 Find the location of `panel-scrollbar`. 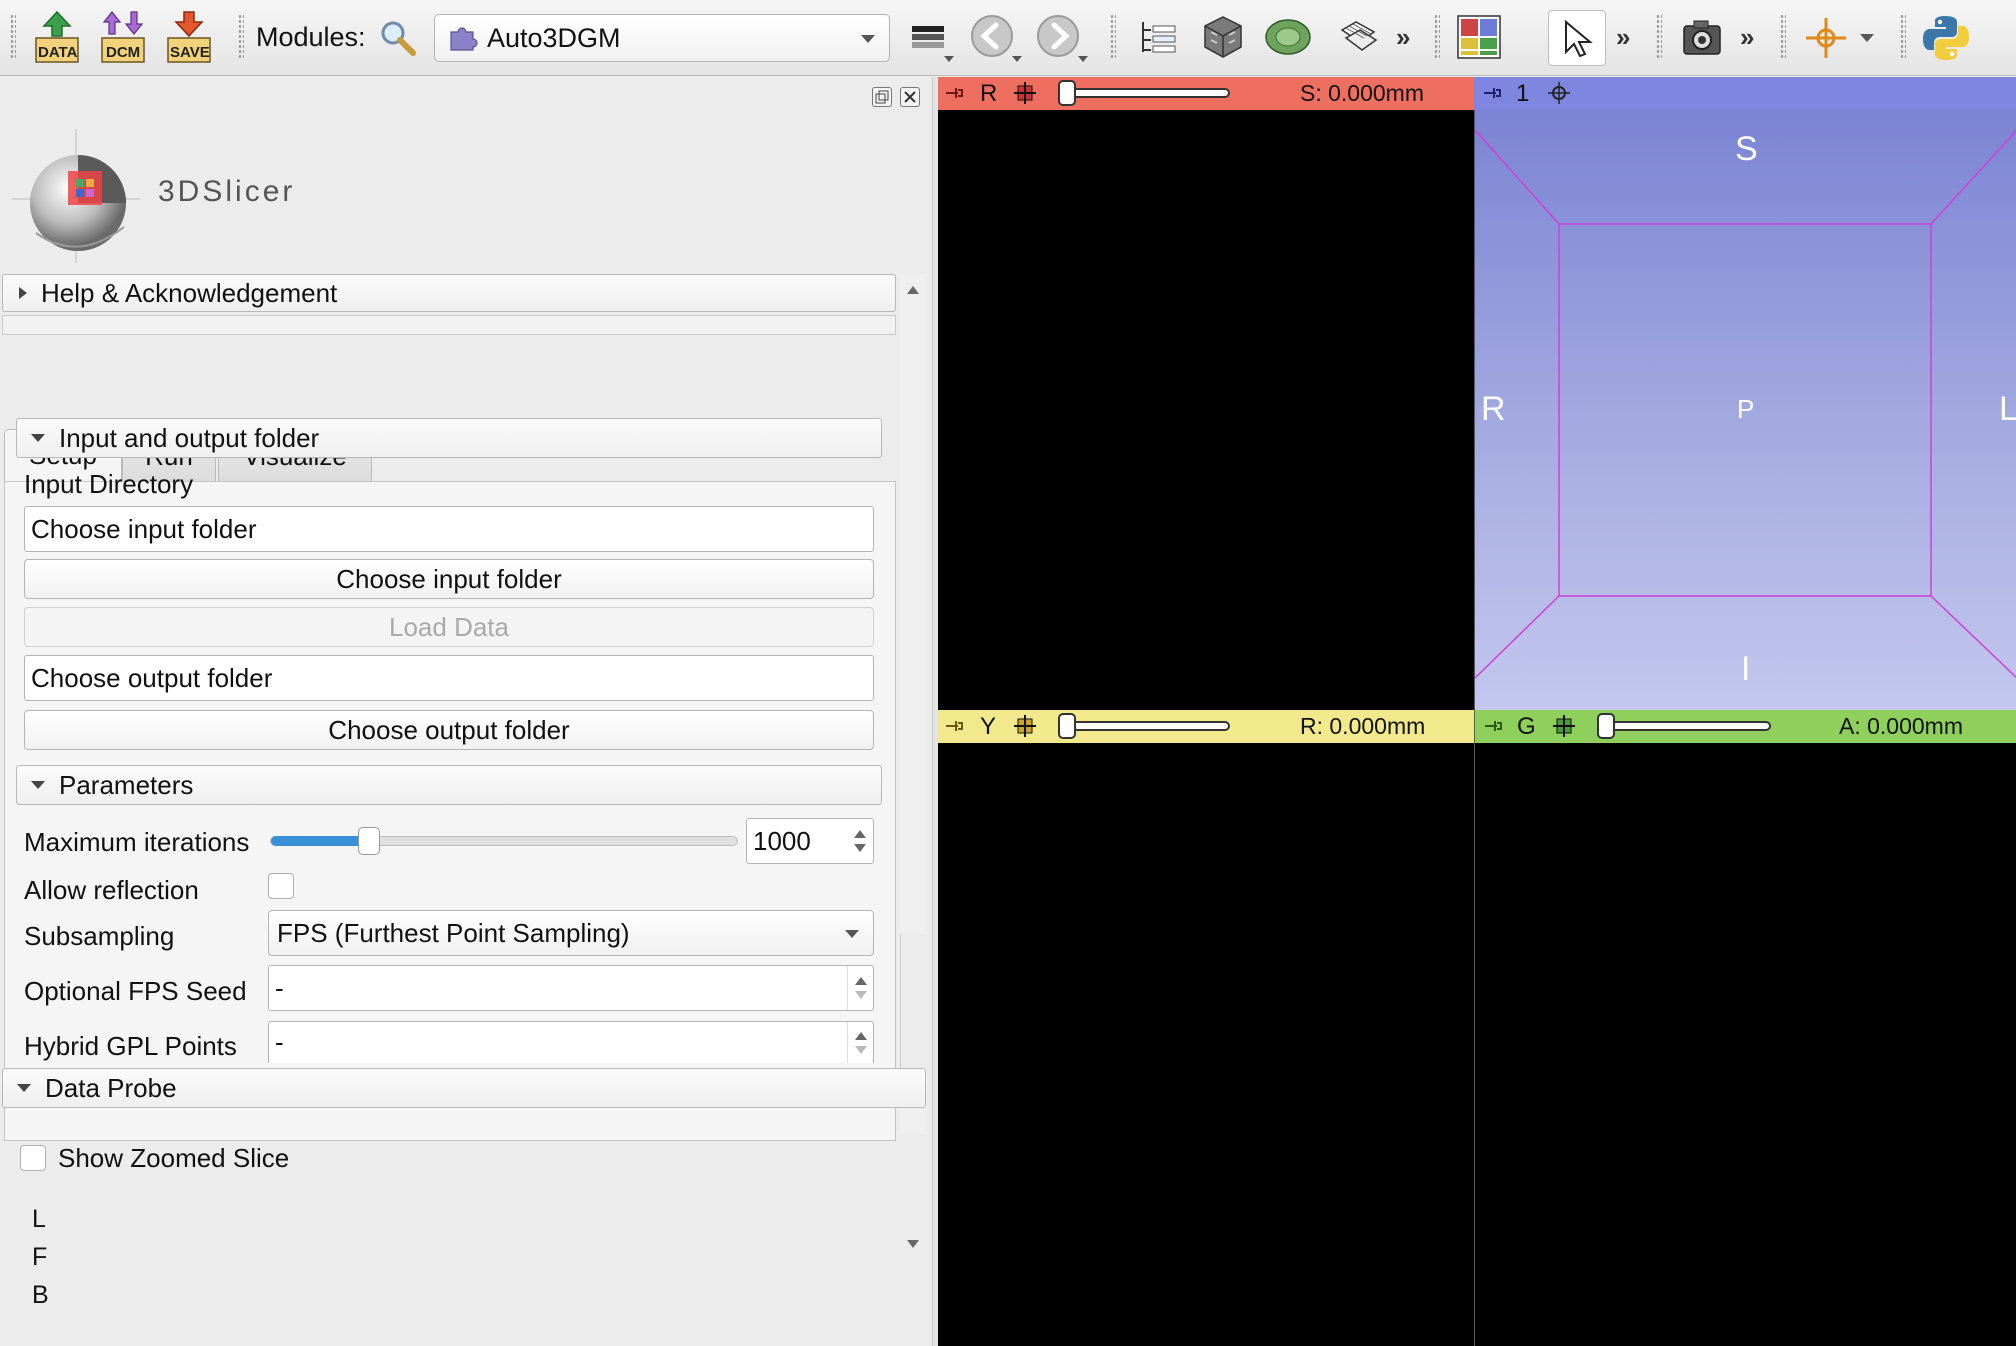

panel-scrollbar is located at coordinates (913, 761).